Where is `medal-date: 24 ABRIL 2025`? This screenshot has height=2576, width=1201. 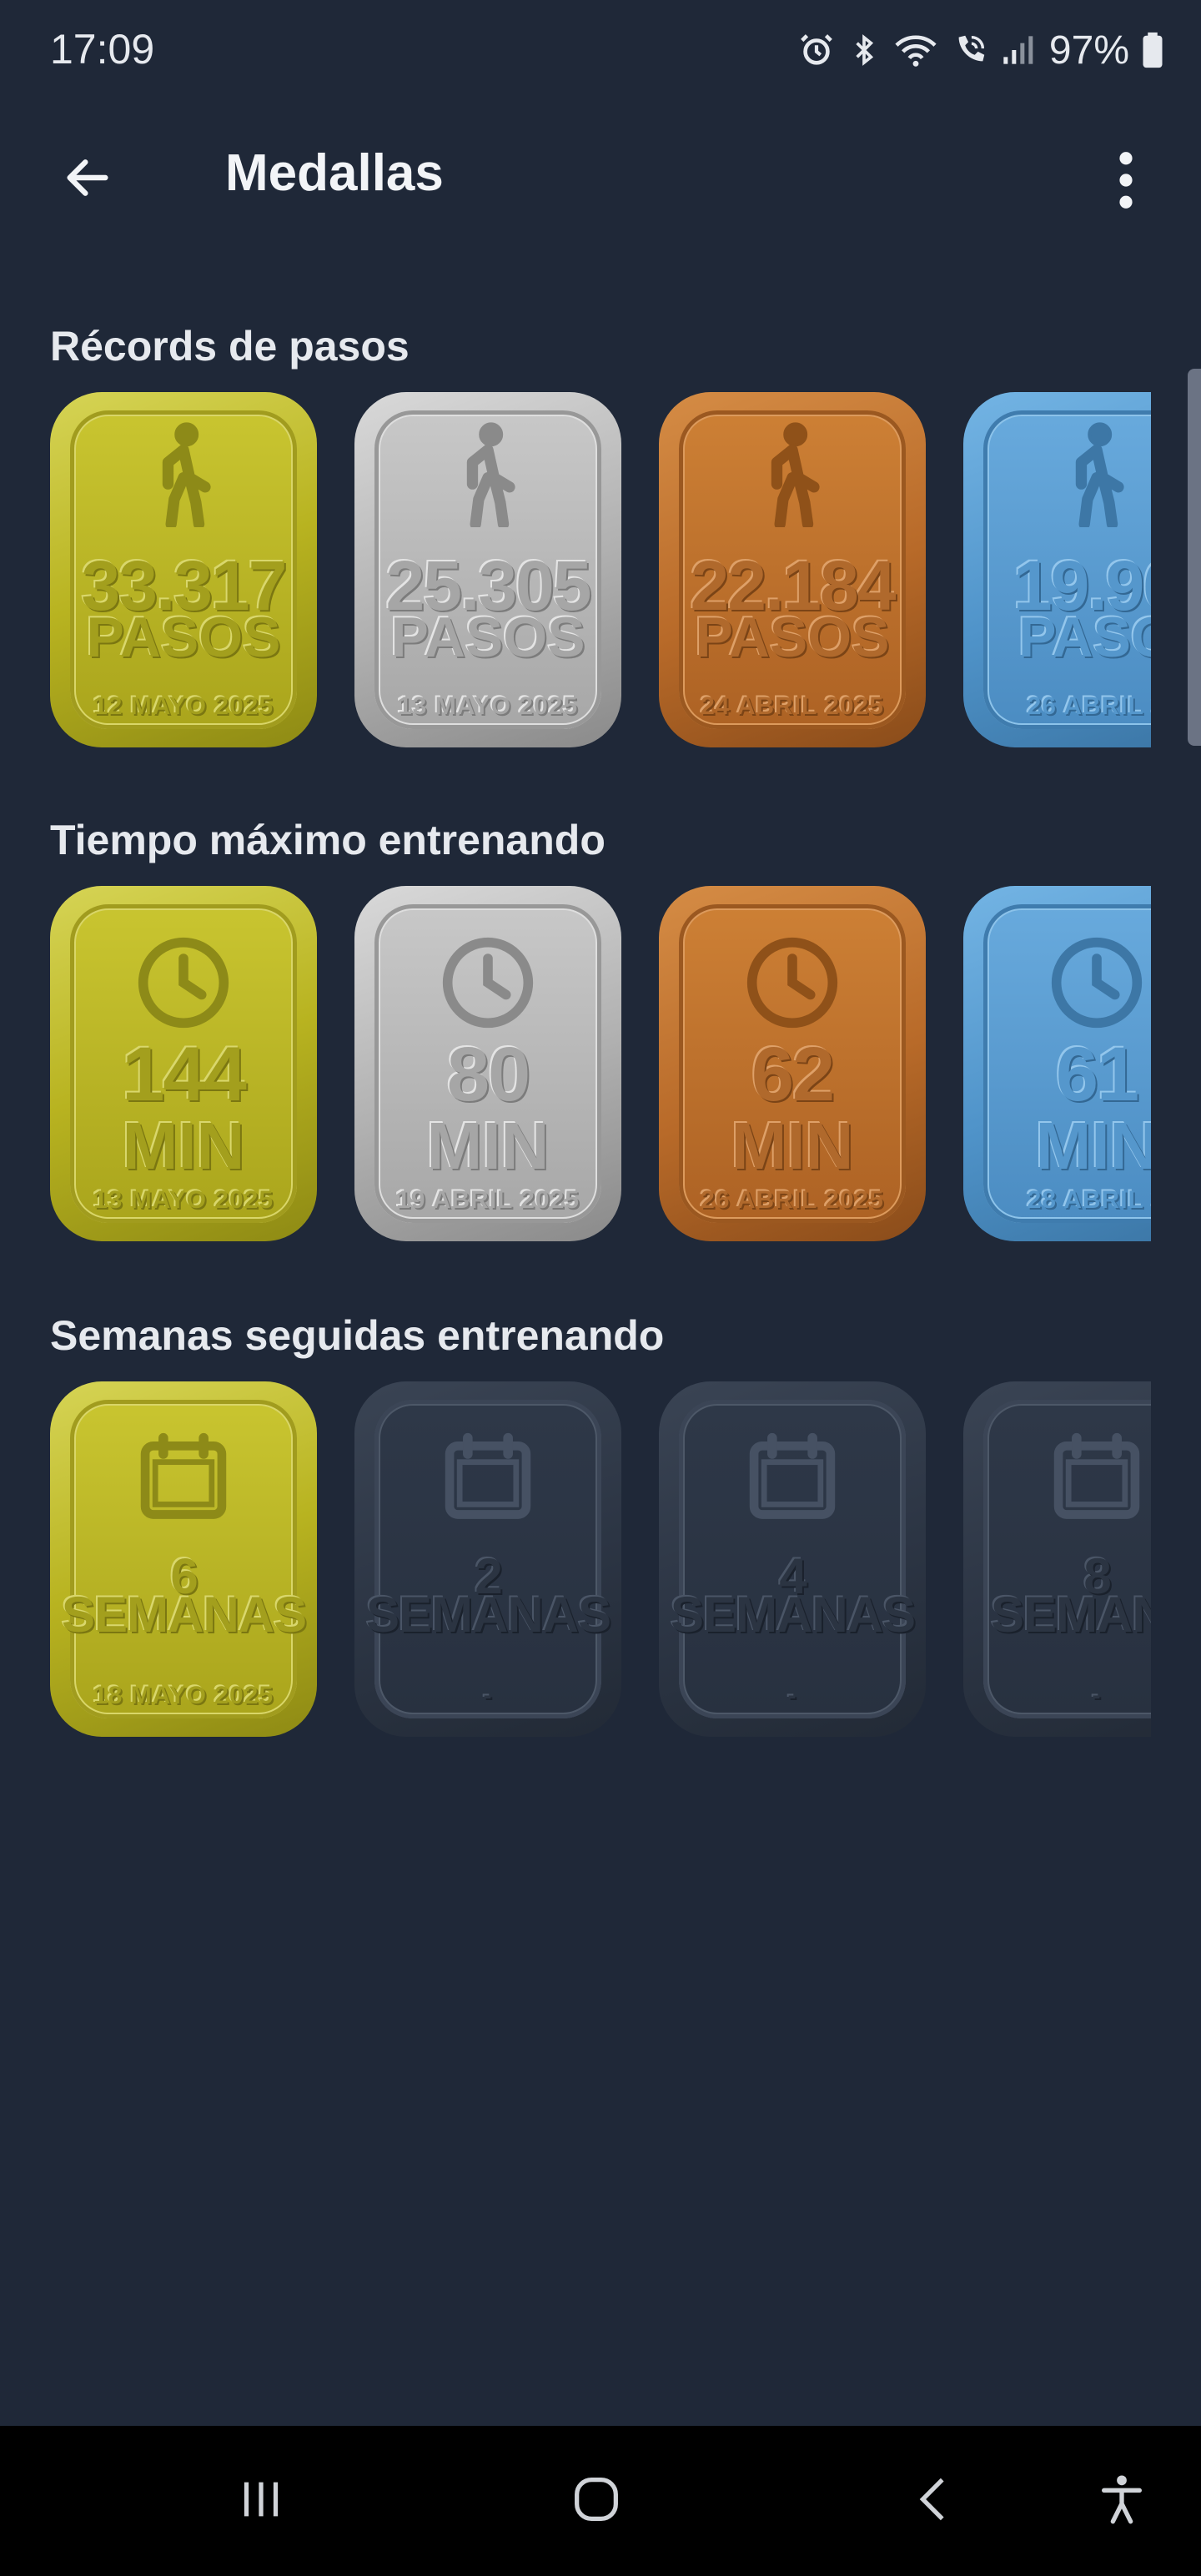 medal-date: 24 ABRIL 2025 is located at coordinates (793, 706).